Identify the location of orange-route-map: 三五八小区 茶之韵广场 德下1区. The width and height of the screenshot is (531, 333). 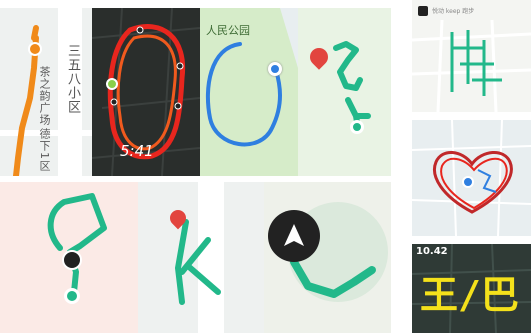
(46, 92).